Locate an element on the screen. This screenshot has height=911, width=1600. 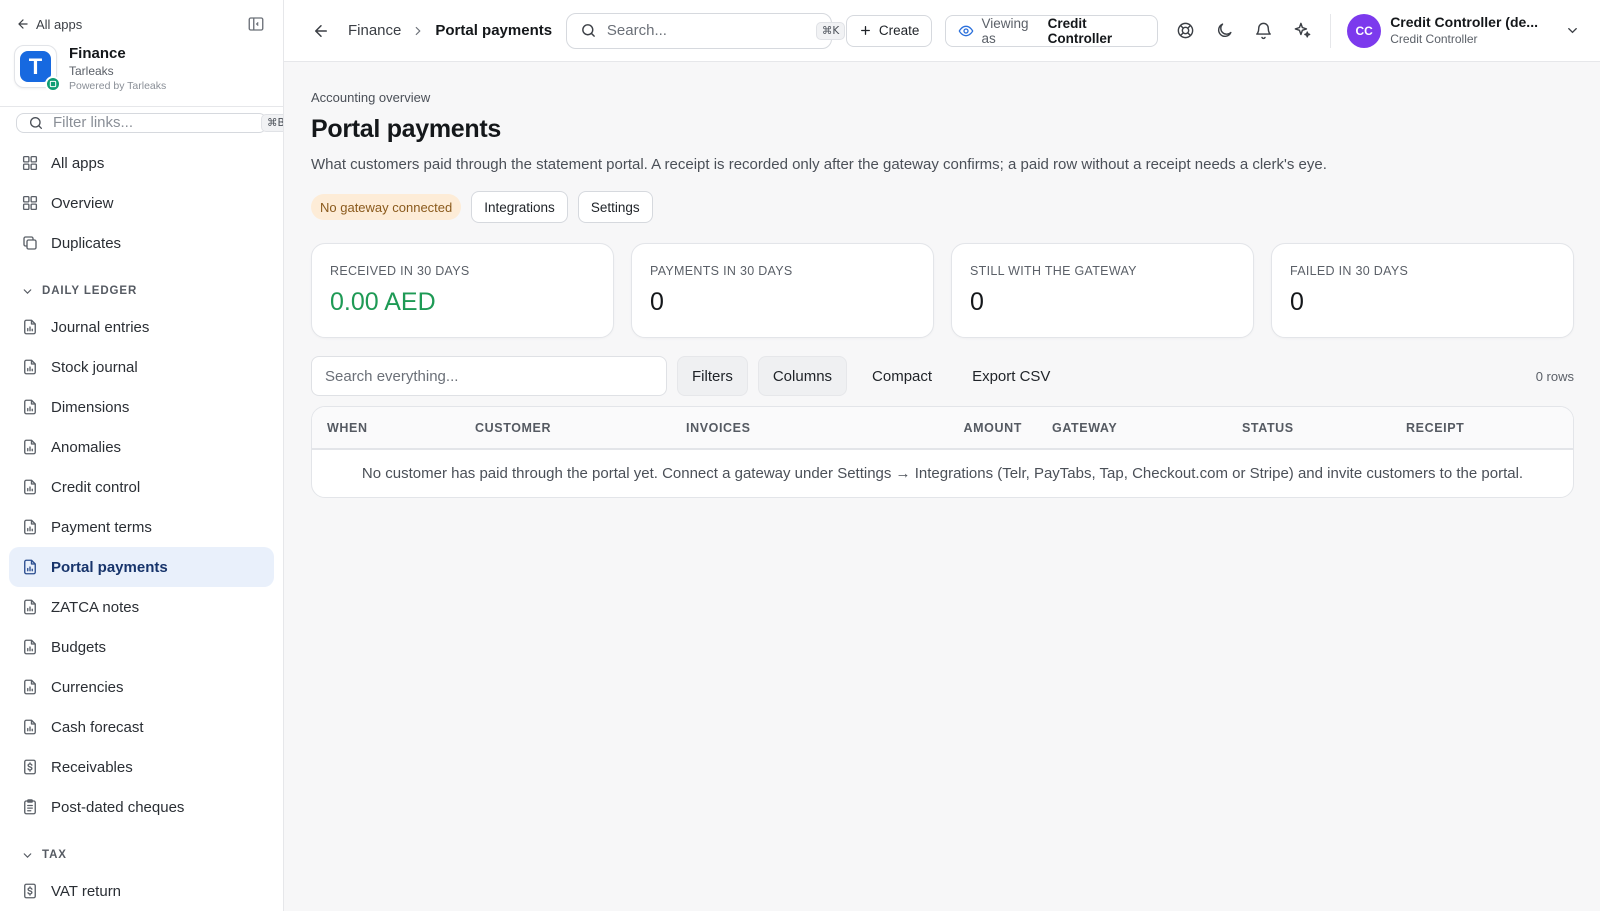
section-daily-ledger: DAILY LEDGER is located at coordinates (141, 285).